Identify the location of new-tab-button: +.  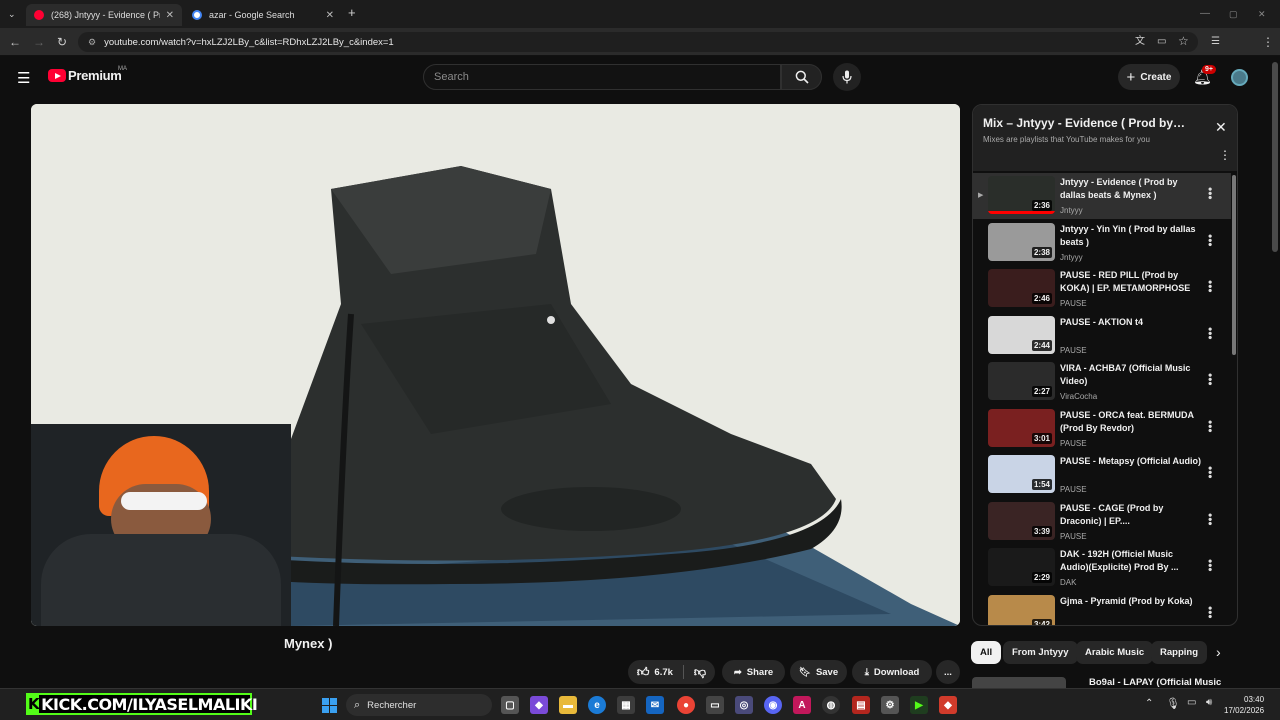
(352, 12).